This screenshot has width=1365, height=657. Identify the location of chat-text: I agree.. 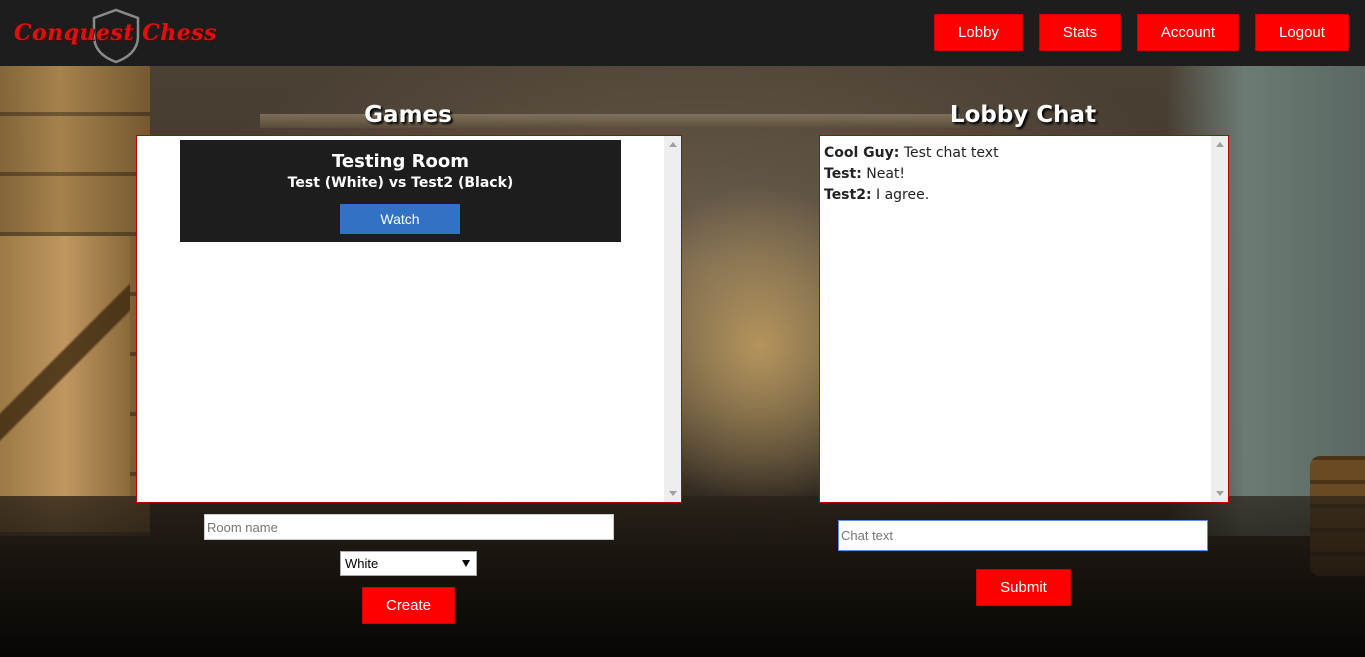
(903, 195).